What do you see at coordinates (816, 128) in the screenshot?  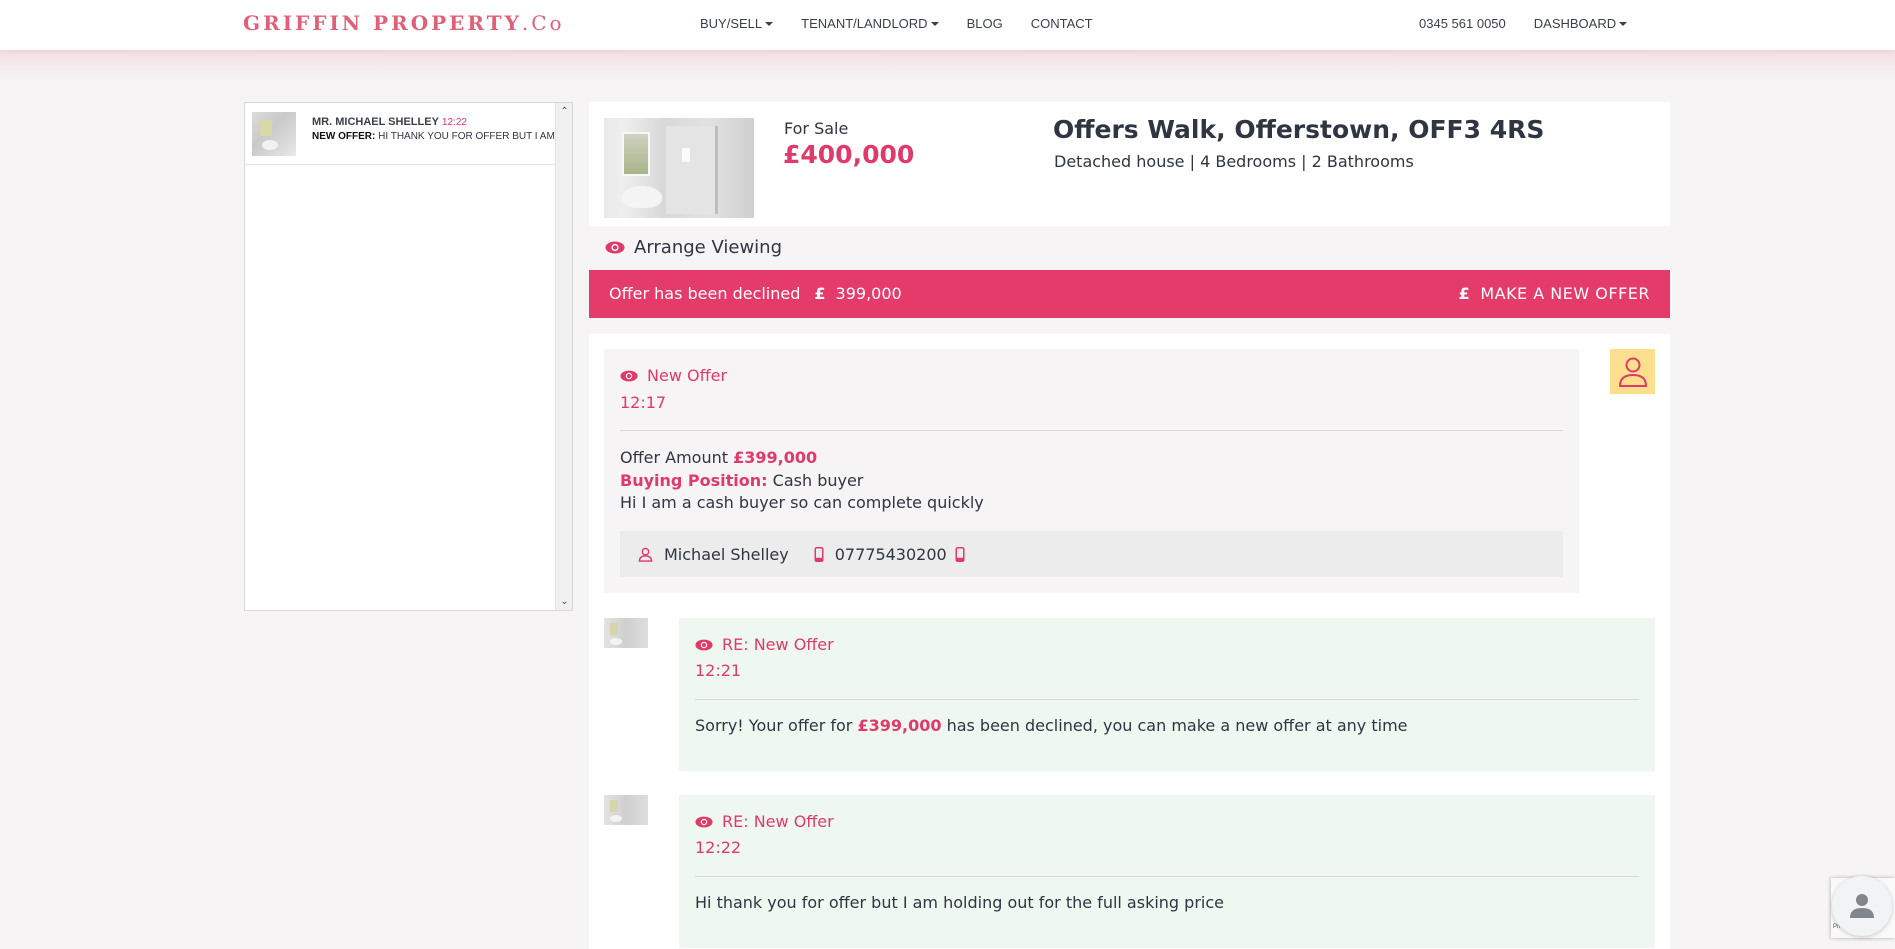 I see `property-status: For Sale` at bounding box center [816, 128].